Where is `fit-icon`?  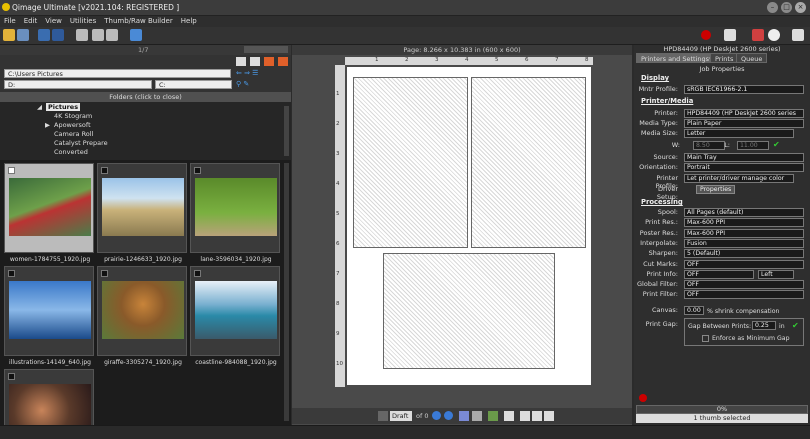 fit-icon is located at coordinates (493, 416).